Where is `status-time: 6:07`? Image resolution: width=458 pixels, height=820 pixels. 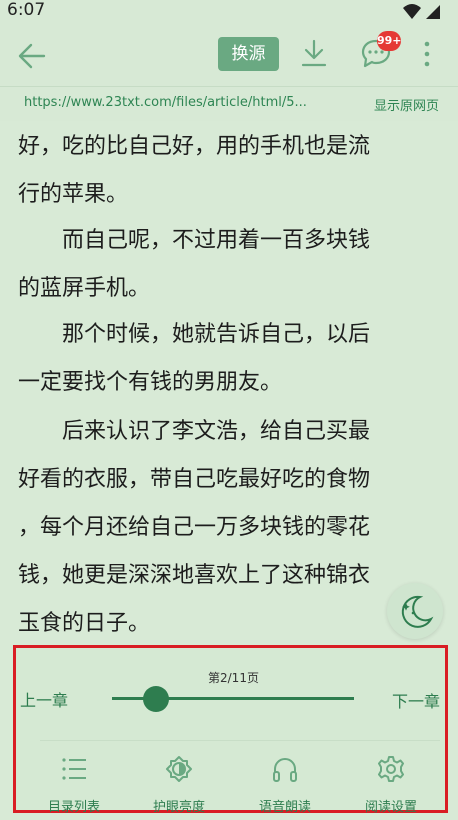
status-time: 6:07 is located at coordinates (26, 10).